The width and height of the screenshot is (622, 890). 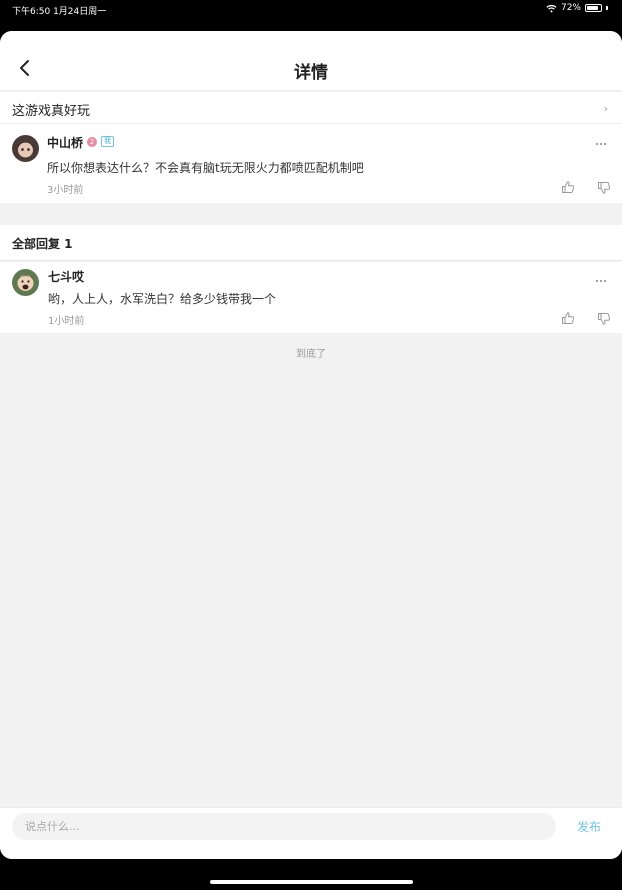 What do you see at coordinates (51, 111) in the screenshot?
I see `topic-title: 这游戏真好玩` at bounding box center [51, 111].